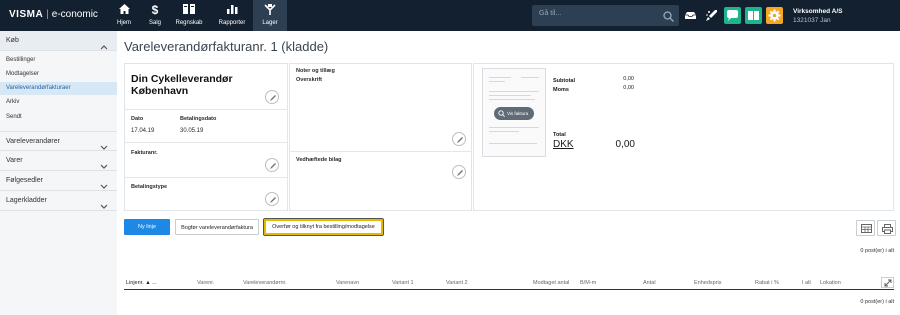  Describe the element at coordinates (270, 15) in the screenshot. I see `nav-lager: Lager` at that location.